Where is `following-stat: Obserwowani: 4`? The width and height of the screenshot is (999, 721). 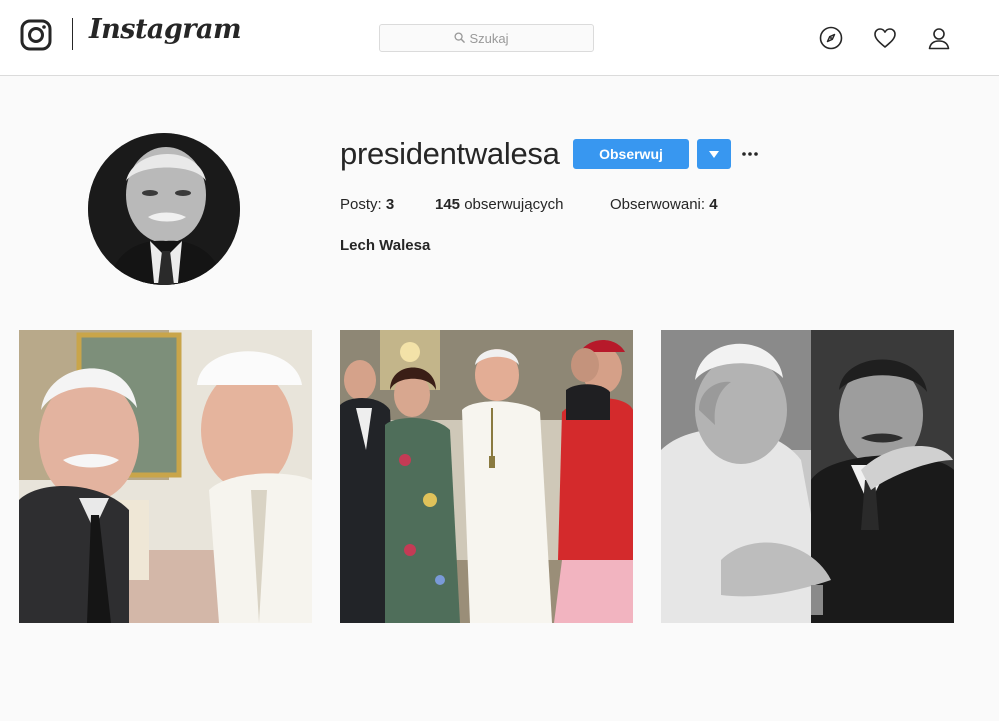 following-stat: Obserwowani: 4 is located at coordinates (664, 204).